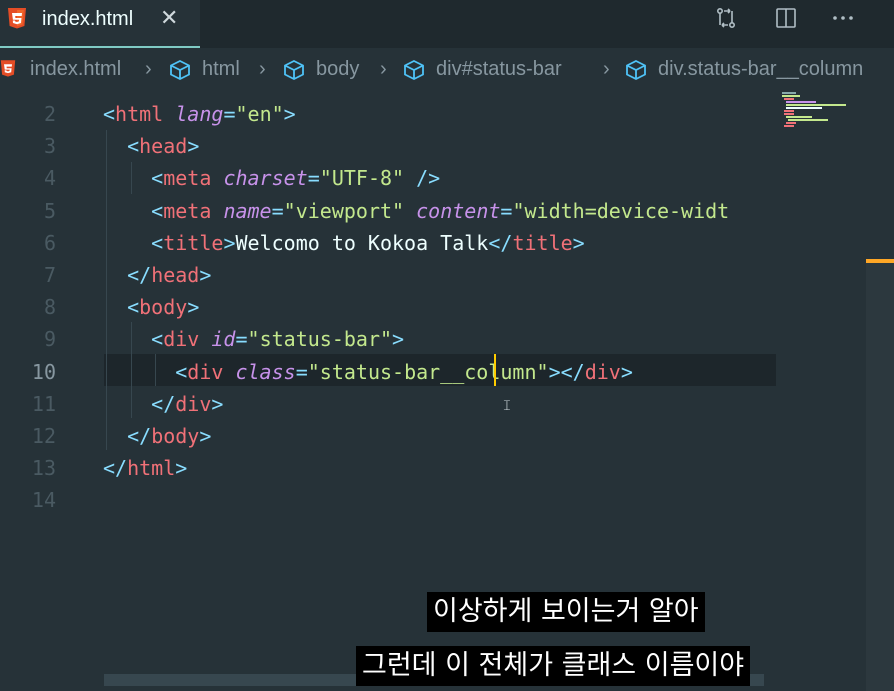 The width and height of the screenshot is (894, 691). Describe the element at coordinates (362, 178) in the screenshot. I see `code-token: "UTF-8"` at that location.